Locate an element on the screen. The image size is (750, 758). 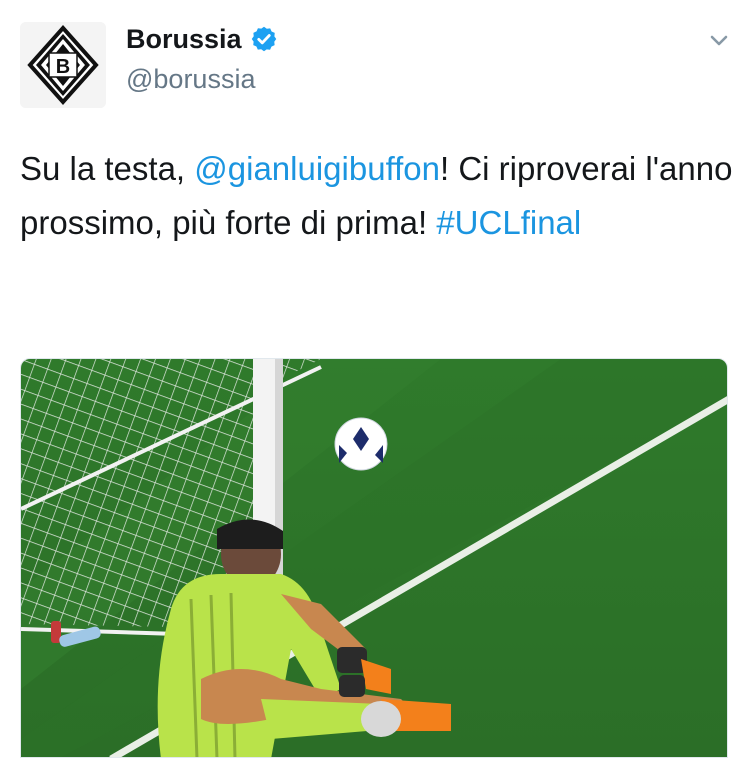
logo-letter: B is located at coordinates (63, 67).